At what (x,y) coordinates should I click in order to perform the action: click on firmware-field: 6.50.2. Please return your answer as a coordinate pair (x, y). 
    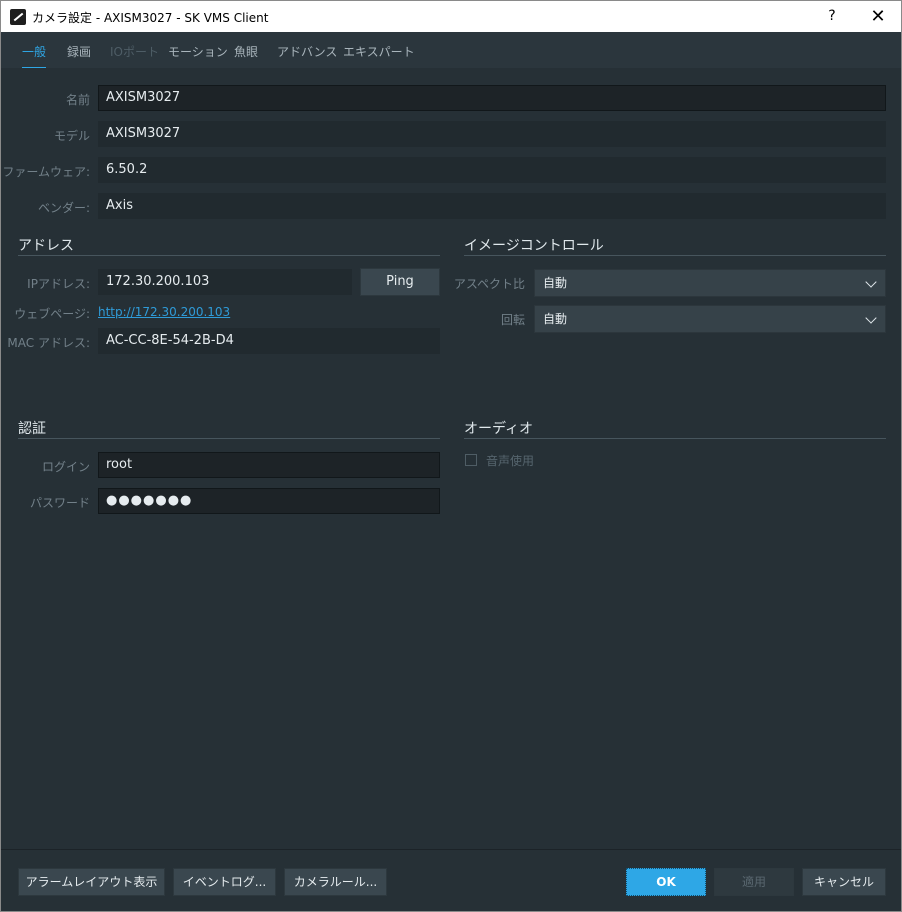
    Looking at the image, I should click on (492, 170).